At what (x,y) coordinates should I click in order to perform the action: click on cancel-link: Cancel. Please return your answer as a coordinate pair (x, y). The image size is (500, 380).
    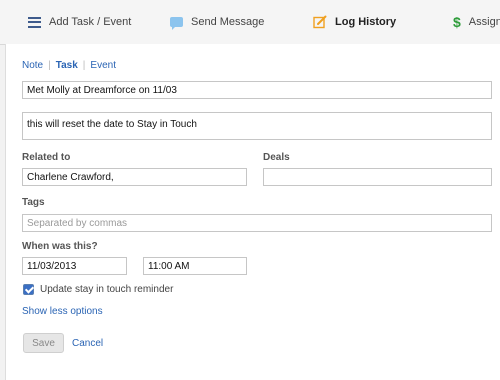
    Looking at the image, I should click on (87, 343).